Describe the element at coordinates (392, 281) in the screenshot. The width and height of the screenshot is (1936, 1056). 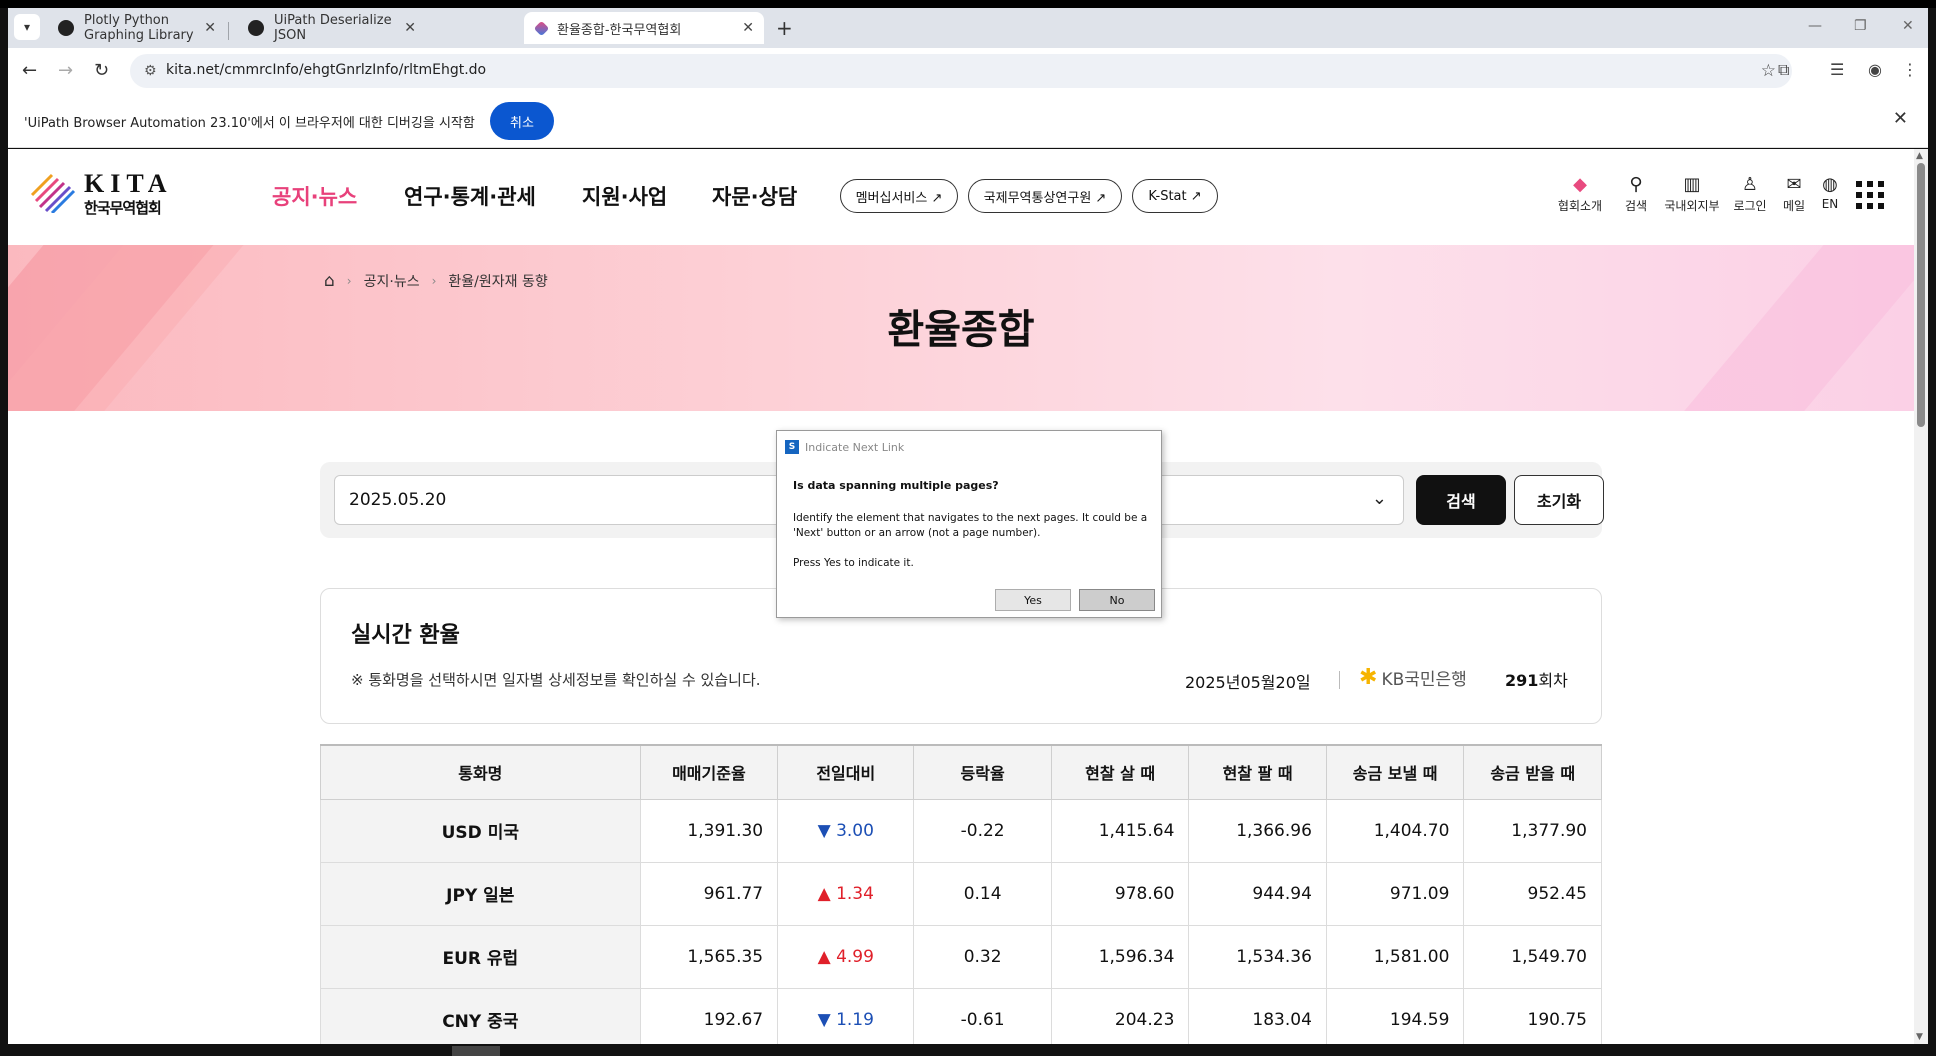
I see `breadcrumb-item: 공지·뉴스` at that location.